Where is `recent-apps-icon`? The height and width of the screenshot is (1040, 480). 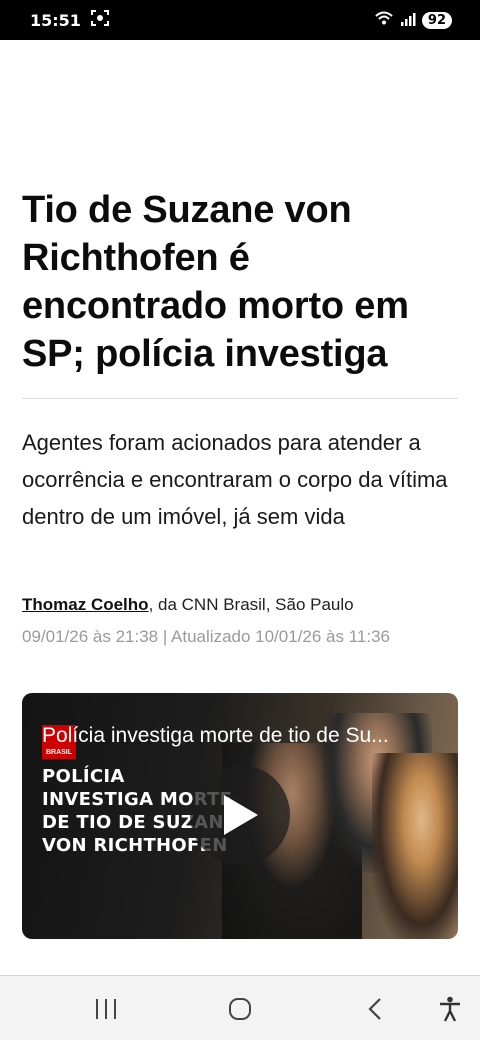 recent-apps-icon is located at coordinates (106, 1008).